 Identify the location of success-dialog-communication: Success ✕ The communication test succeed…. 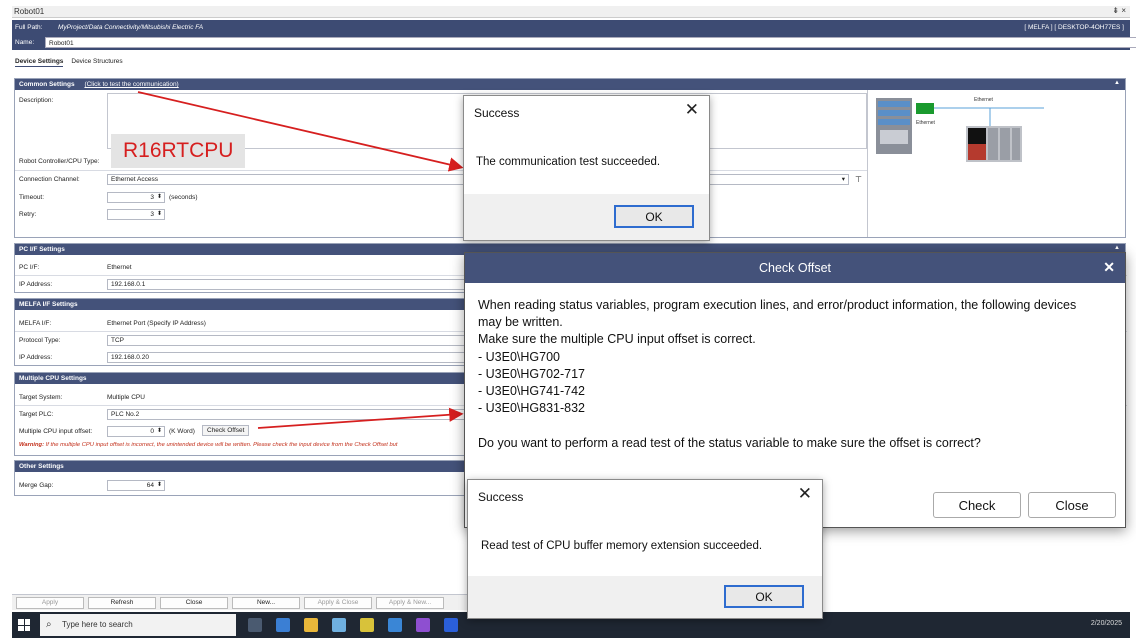
(586, 168).